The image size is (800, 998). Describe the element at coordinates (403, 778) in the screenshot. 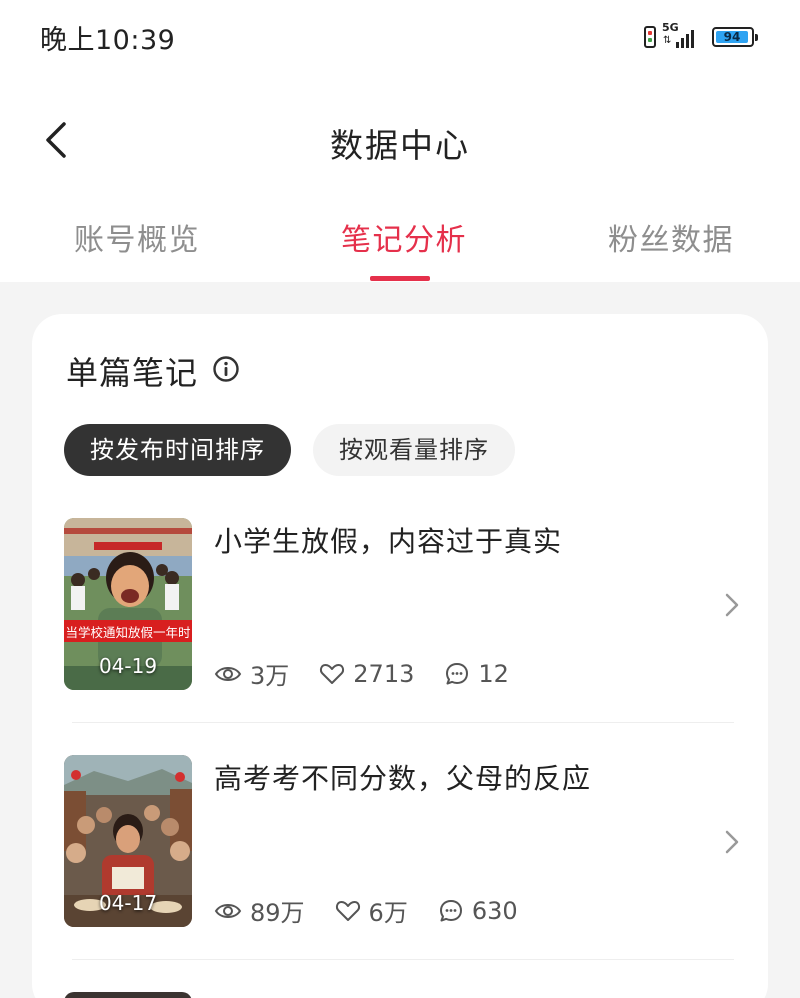

I see `note-title: 高考考不同分数，父母的反应` at that location.